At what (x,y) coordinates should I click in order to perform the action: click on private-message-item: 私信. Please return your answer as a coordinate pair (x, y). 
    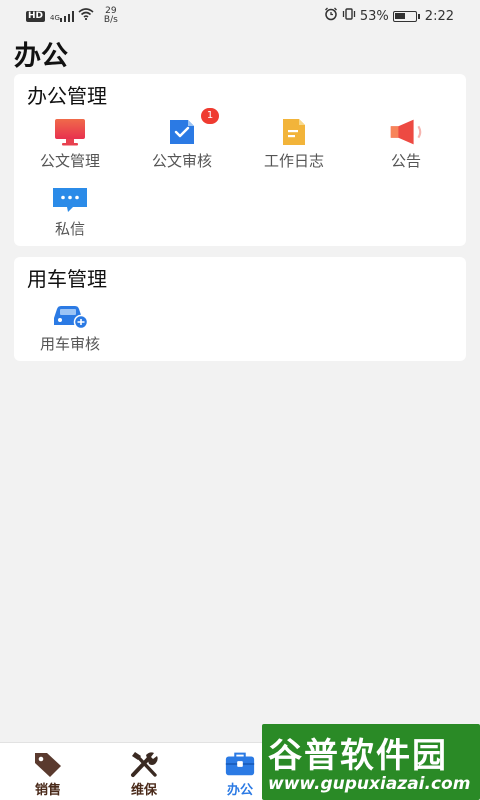
    Looking at the image, I should click on (70, 214).